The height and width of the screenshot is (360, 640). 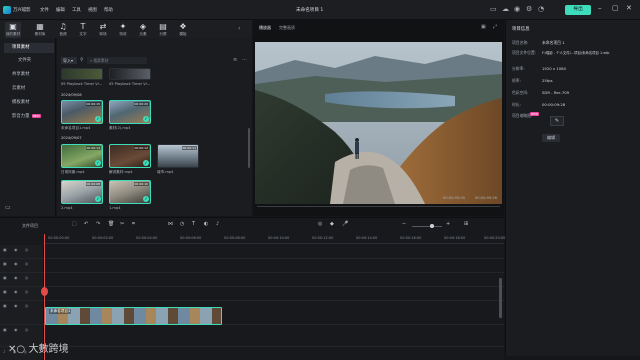 I want to click on ruler-tick: 00:00:18:00, so click(x=455, y=238).